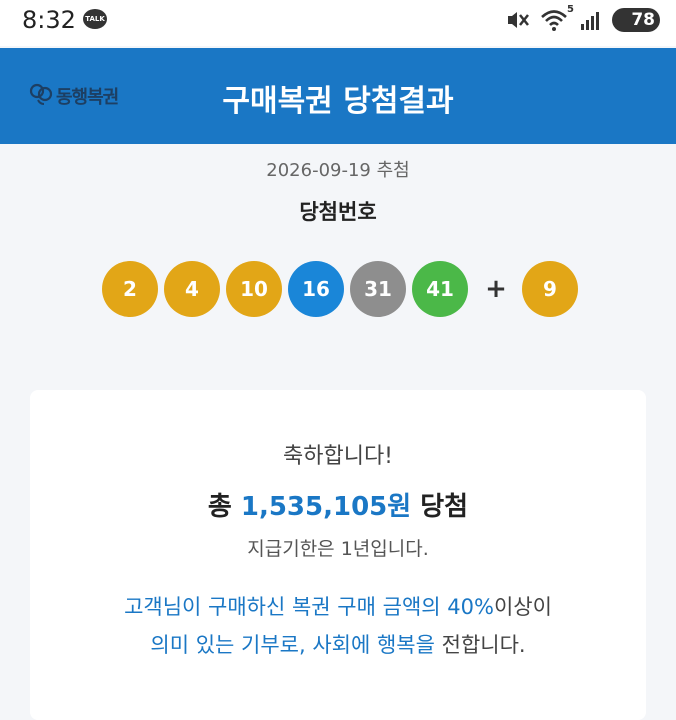  Describe the element at coordinates (557, 18) in the screenshot. I see `wifi-icon: 5` at that location.